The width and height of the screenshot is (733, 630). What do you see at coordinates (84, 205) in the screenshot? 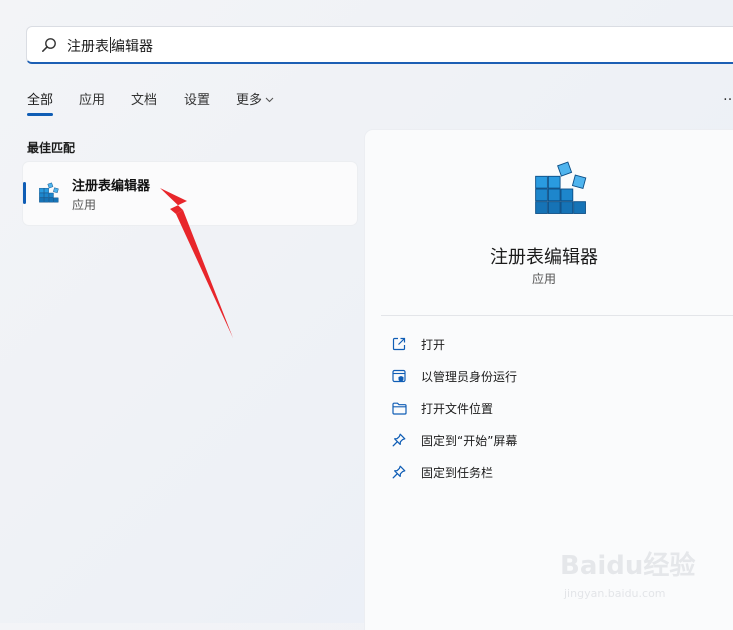
I see `best-match-kind: 应用` at bounding box center [84, 205].